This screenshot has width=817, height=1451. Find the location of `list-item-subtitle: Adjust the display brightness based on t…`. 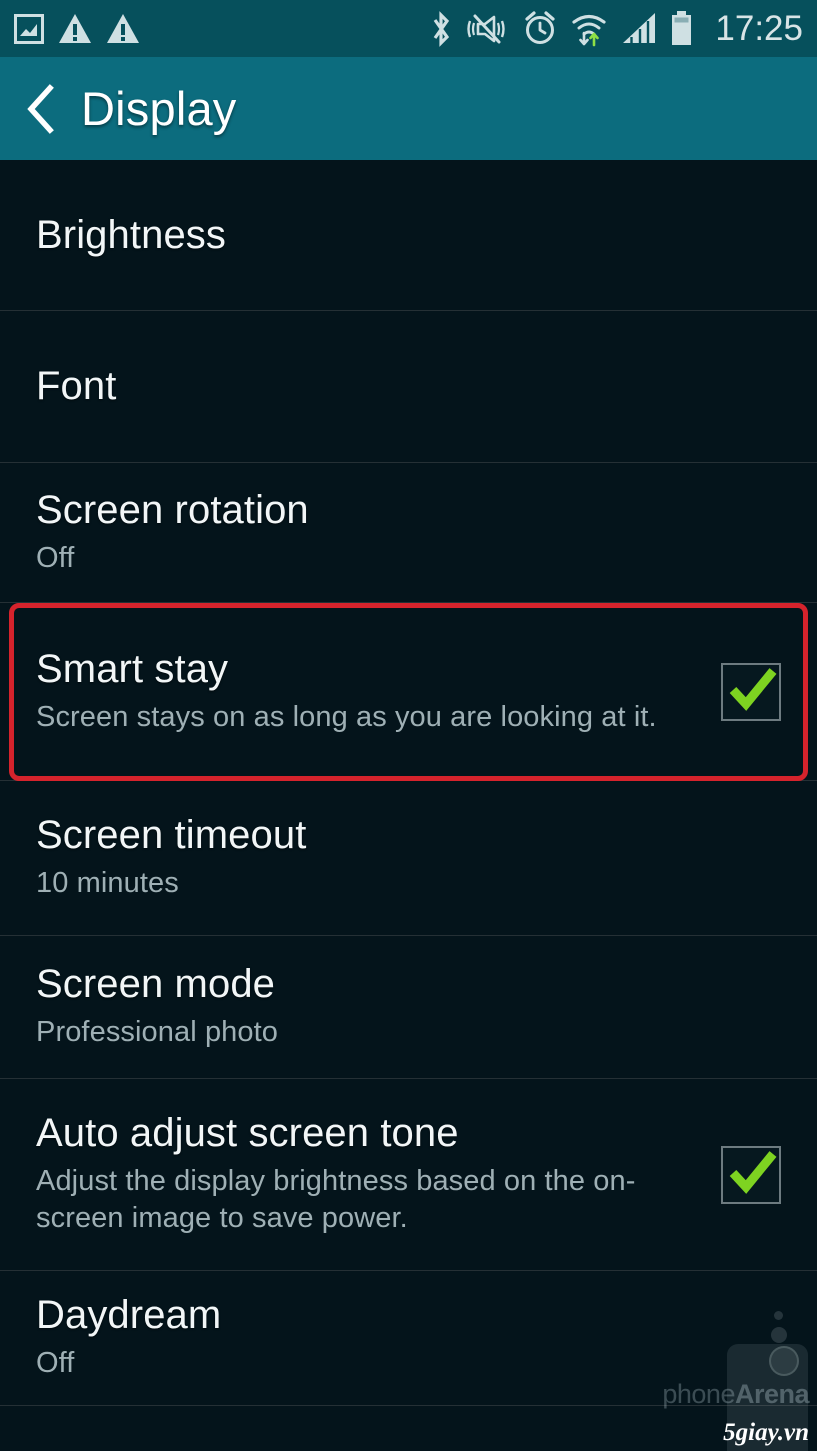

list-item-subtitle: Adjust the display brightness based on t… is located at coordinates (336, 1199).